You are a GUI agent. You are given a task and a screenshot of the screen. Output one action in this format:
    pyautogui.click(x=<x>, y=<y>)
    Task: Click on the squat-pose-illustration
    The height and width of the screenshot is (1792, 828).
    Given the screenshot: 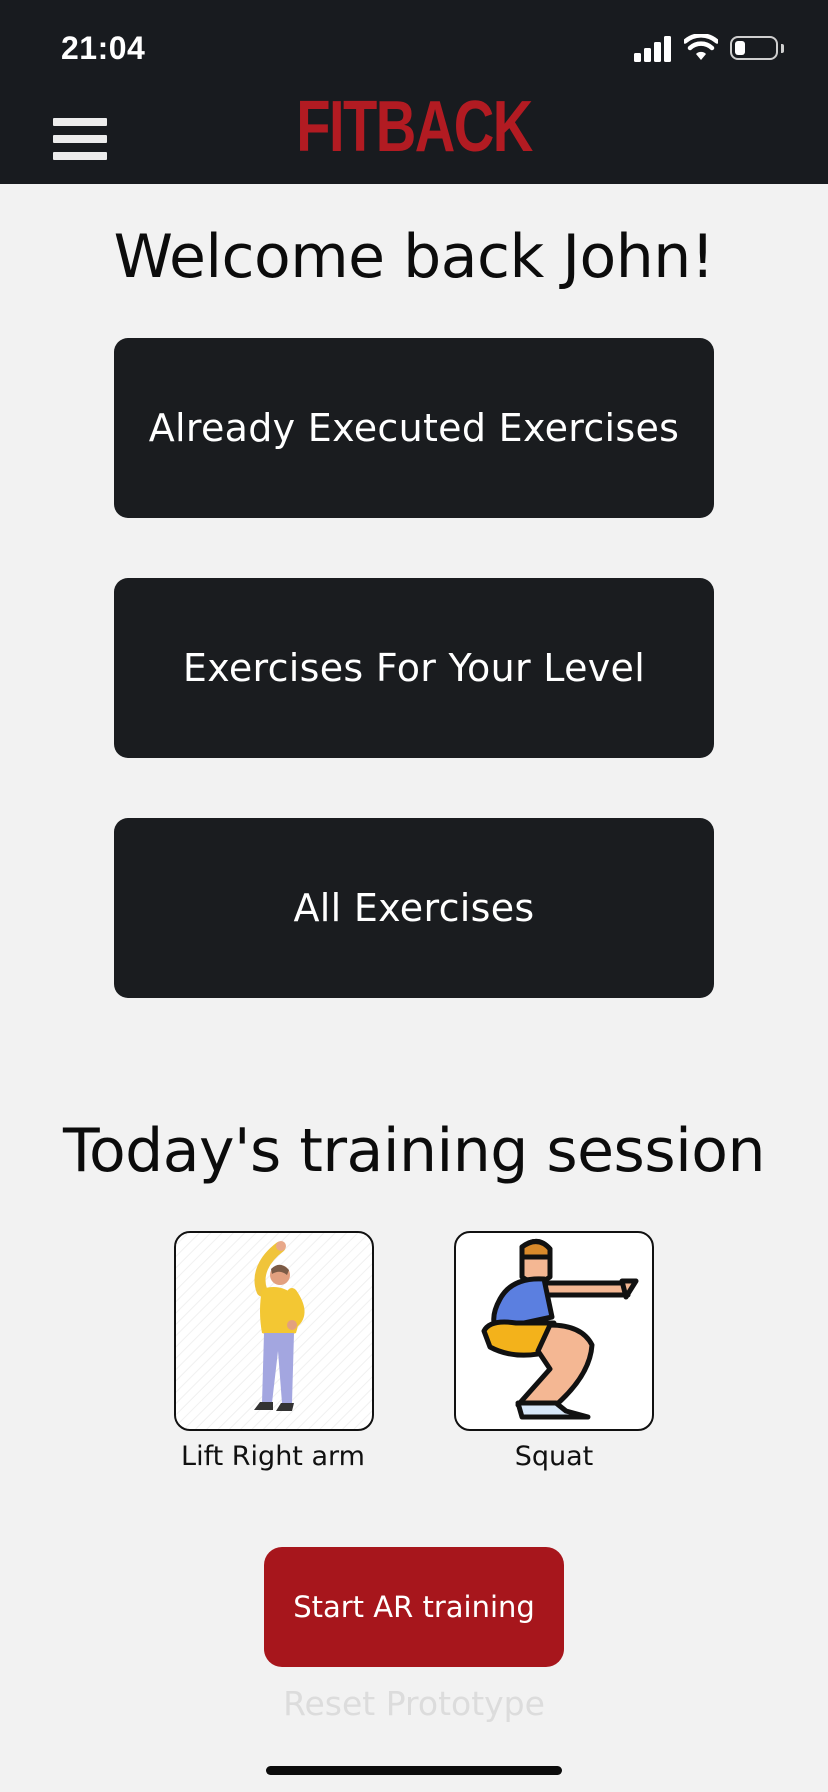 What is the action you would take?
    pyautogui.click(x=560, y=1329)
    